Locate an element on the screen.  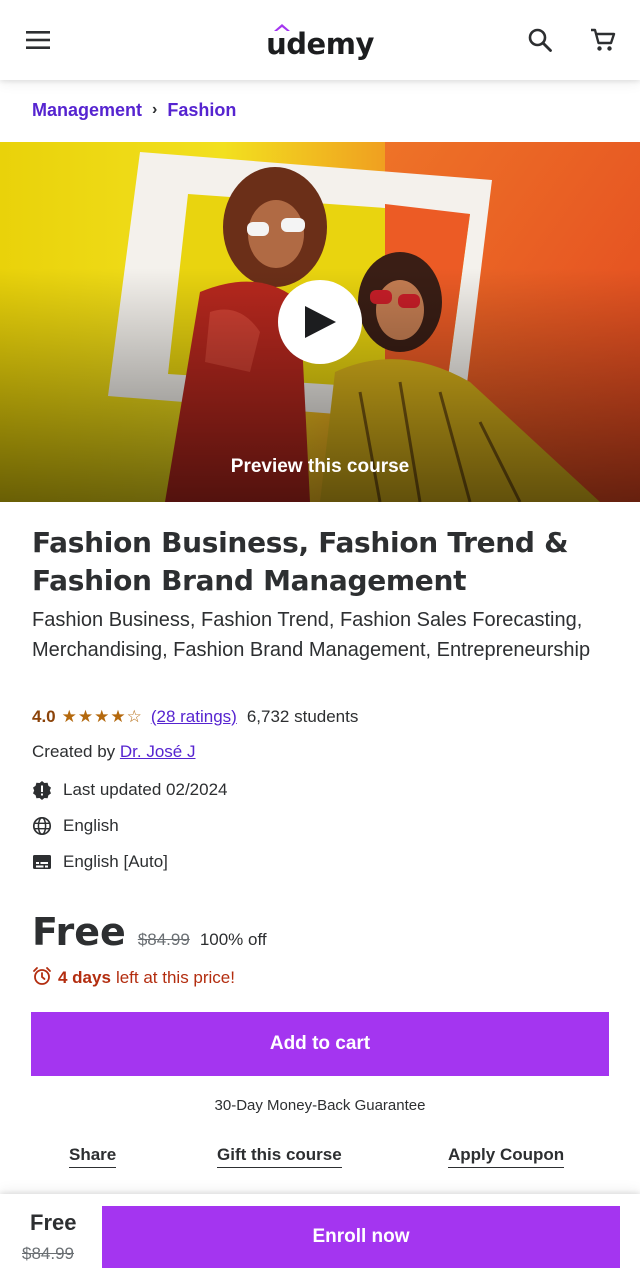
language-text: English is located at coordinates (91, 825).